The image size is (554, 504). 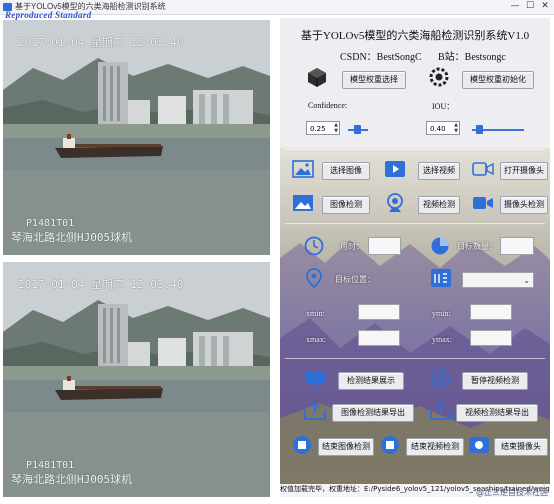 I want to click on cube-icon, so click(x=317, y=77).